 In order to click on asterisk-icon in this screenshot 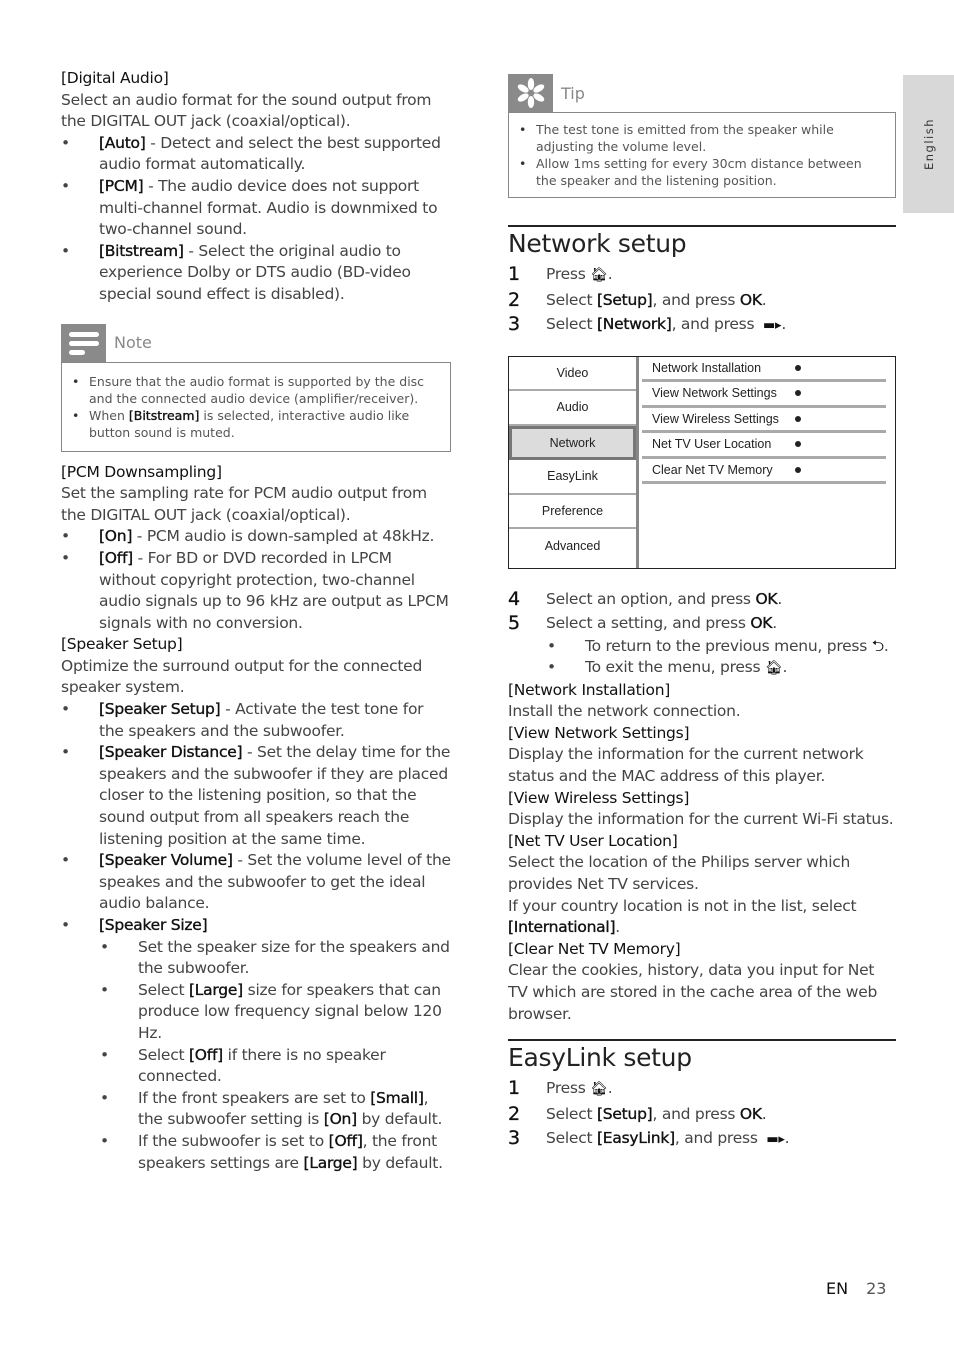, I will do `click(530, 93)`.